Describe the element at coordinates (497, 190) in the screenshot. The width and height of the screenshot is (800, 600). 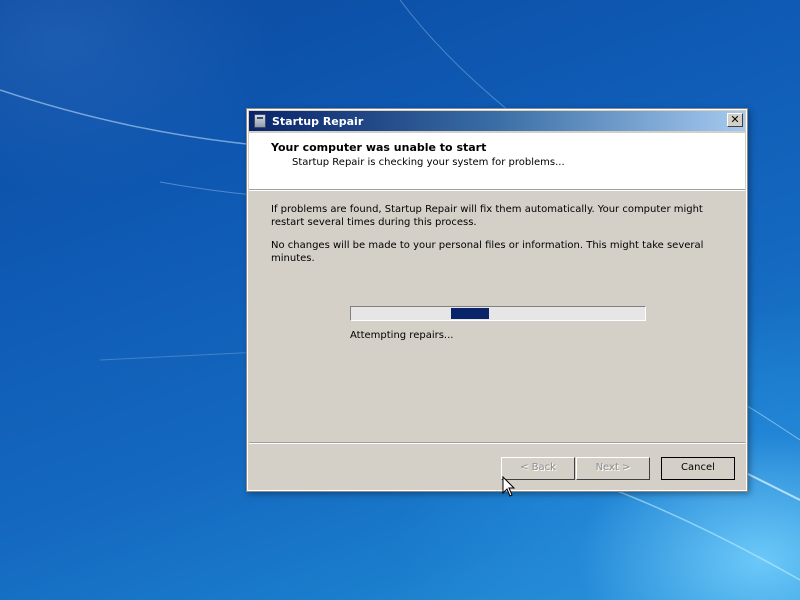
I see `header-divider` at that location.